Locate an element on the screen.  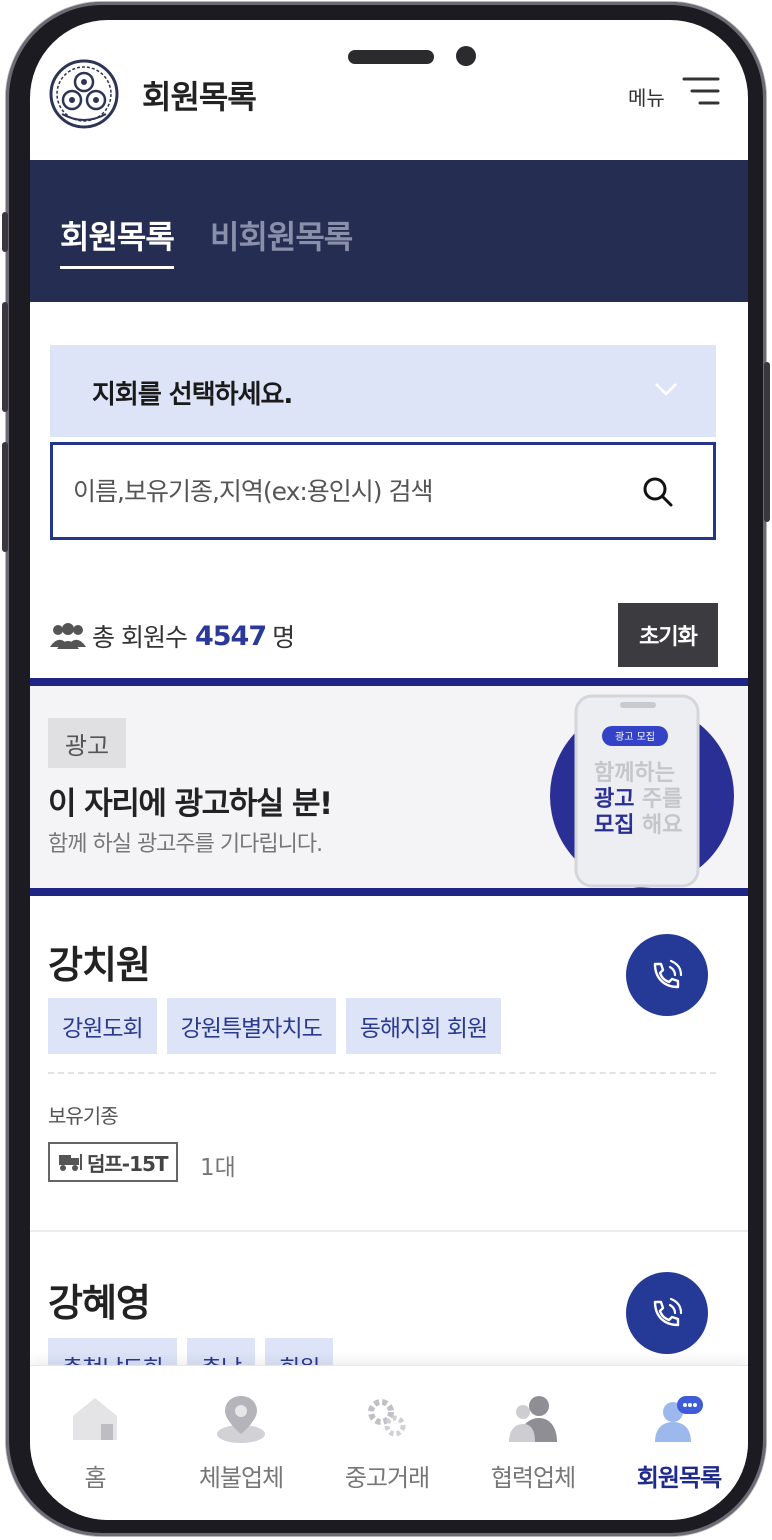
tab-members: 회원목록 is located at coordinates (117, 240).